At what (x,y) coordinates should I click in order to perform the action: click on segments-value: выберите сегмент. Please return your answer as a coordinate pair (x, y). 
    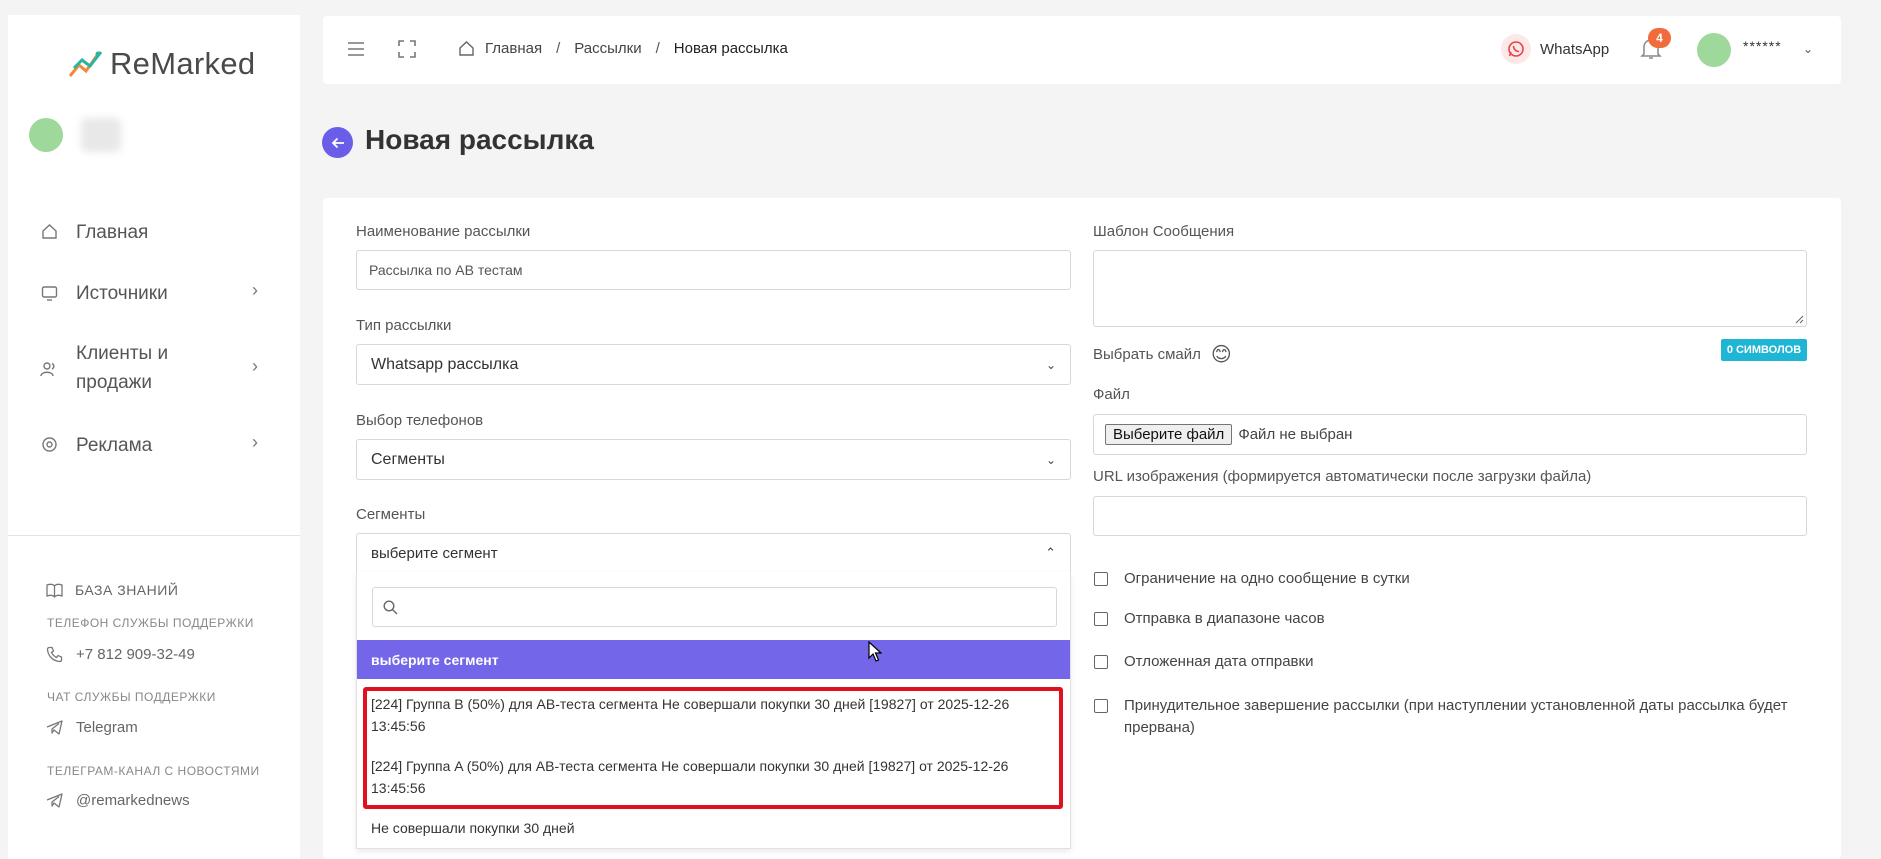
    Looking at the image, I should click on (434, 553).